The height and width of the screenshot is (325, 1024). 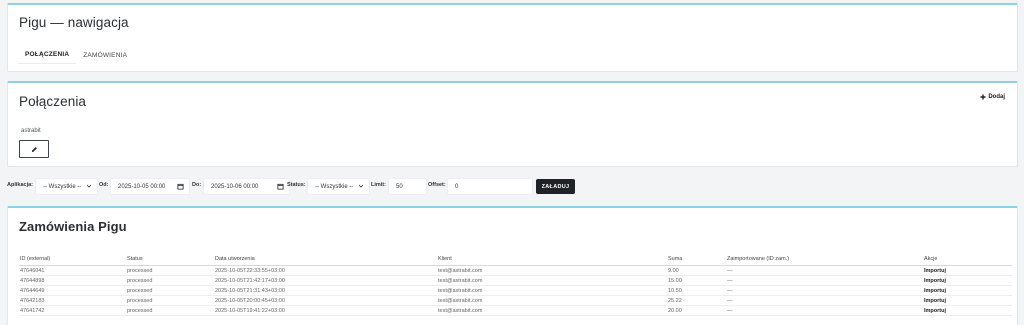 What do you see at coordinates (47, 55) in the screenshot?
I see `tab-connections: POŁĄCZENIA` at bounding box center [47, 55].